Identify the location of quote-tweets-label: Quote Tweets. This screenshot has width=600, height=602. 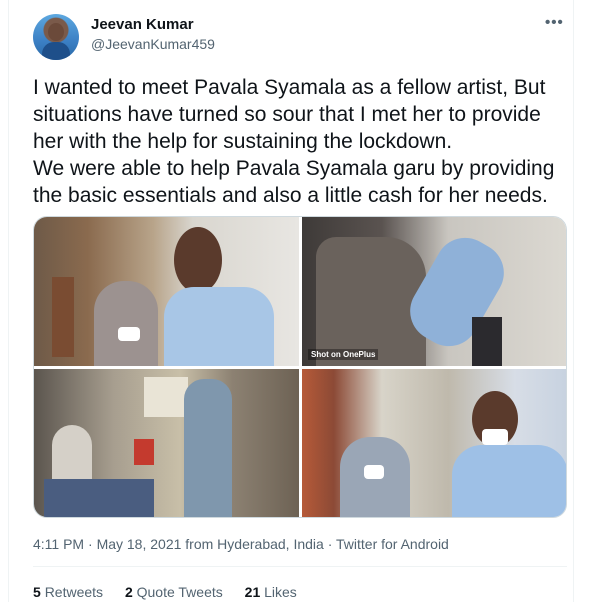
(179, 592).